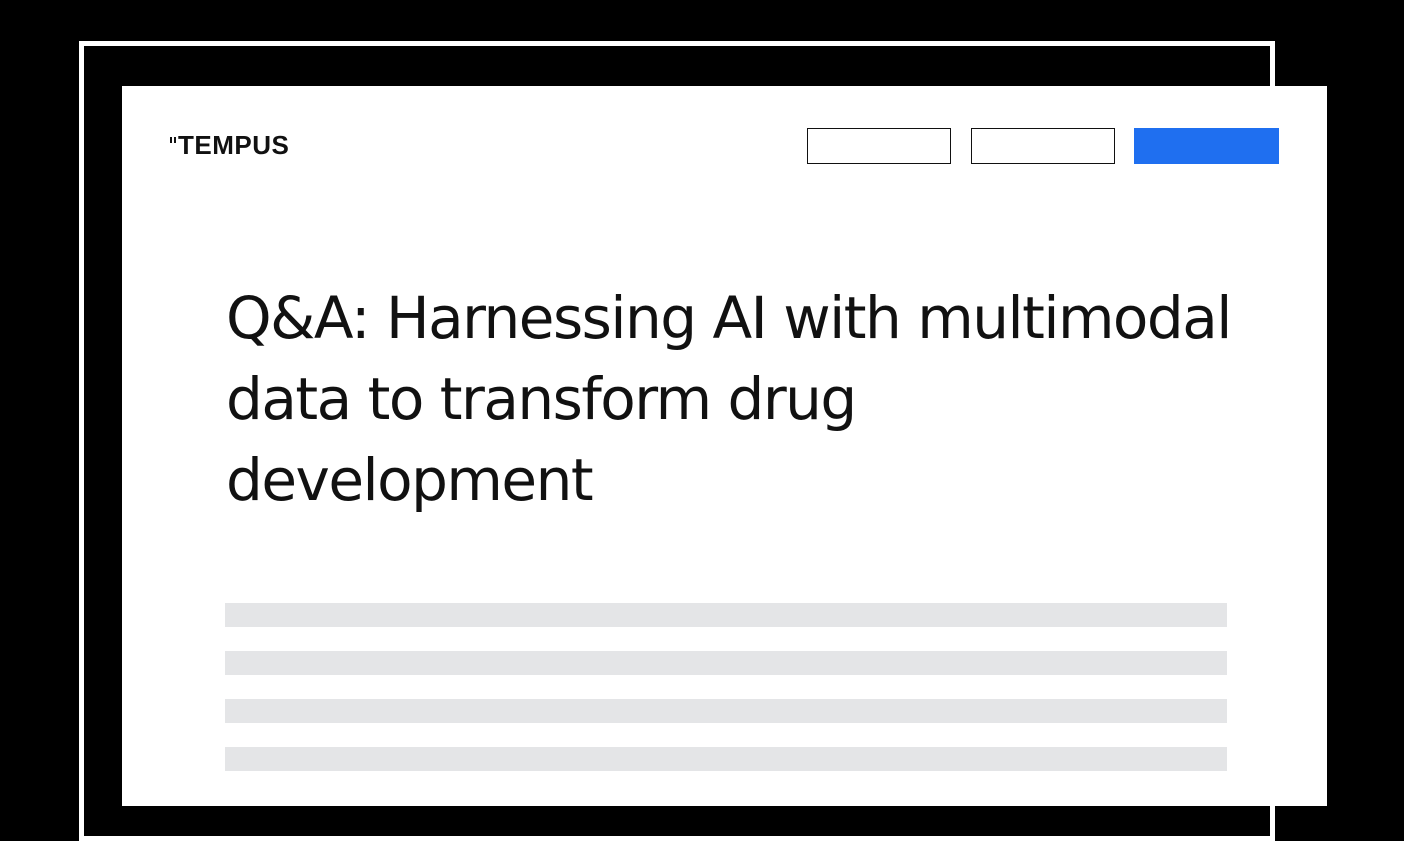  What do you see at coordinates (234, 144) in the screenshot?
I see `logo-text: TEMPUS` at bounding box center [234, 144].